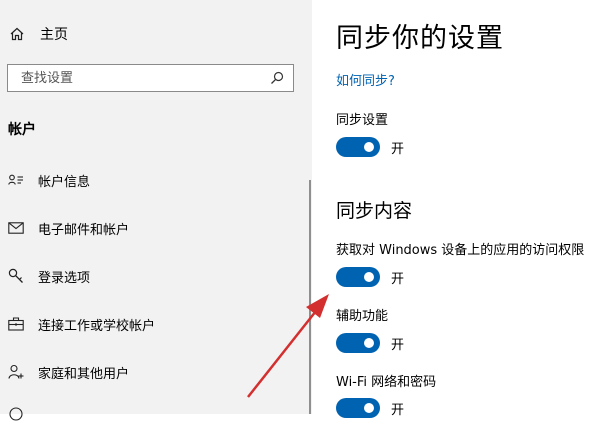  What do you see at coordinates (358, 277) in the screenshot?
I see `app-access-toggle` at bounding box center [358, 277].